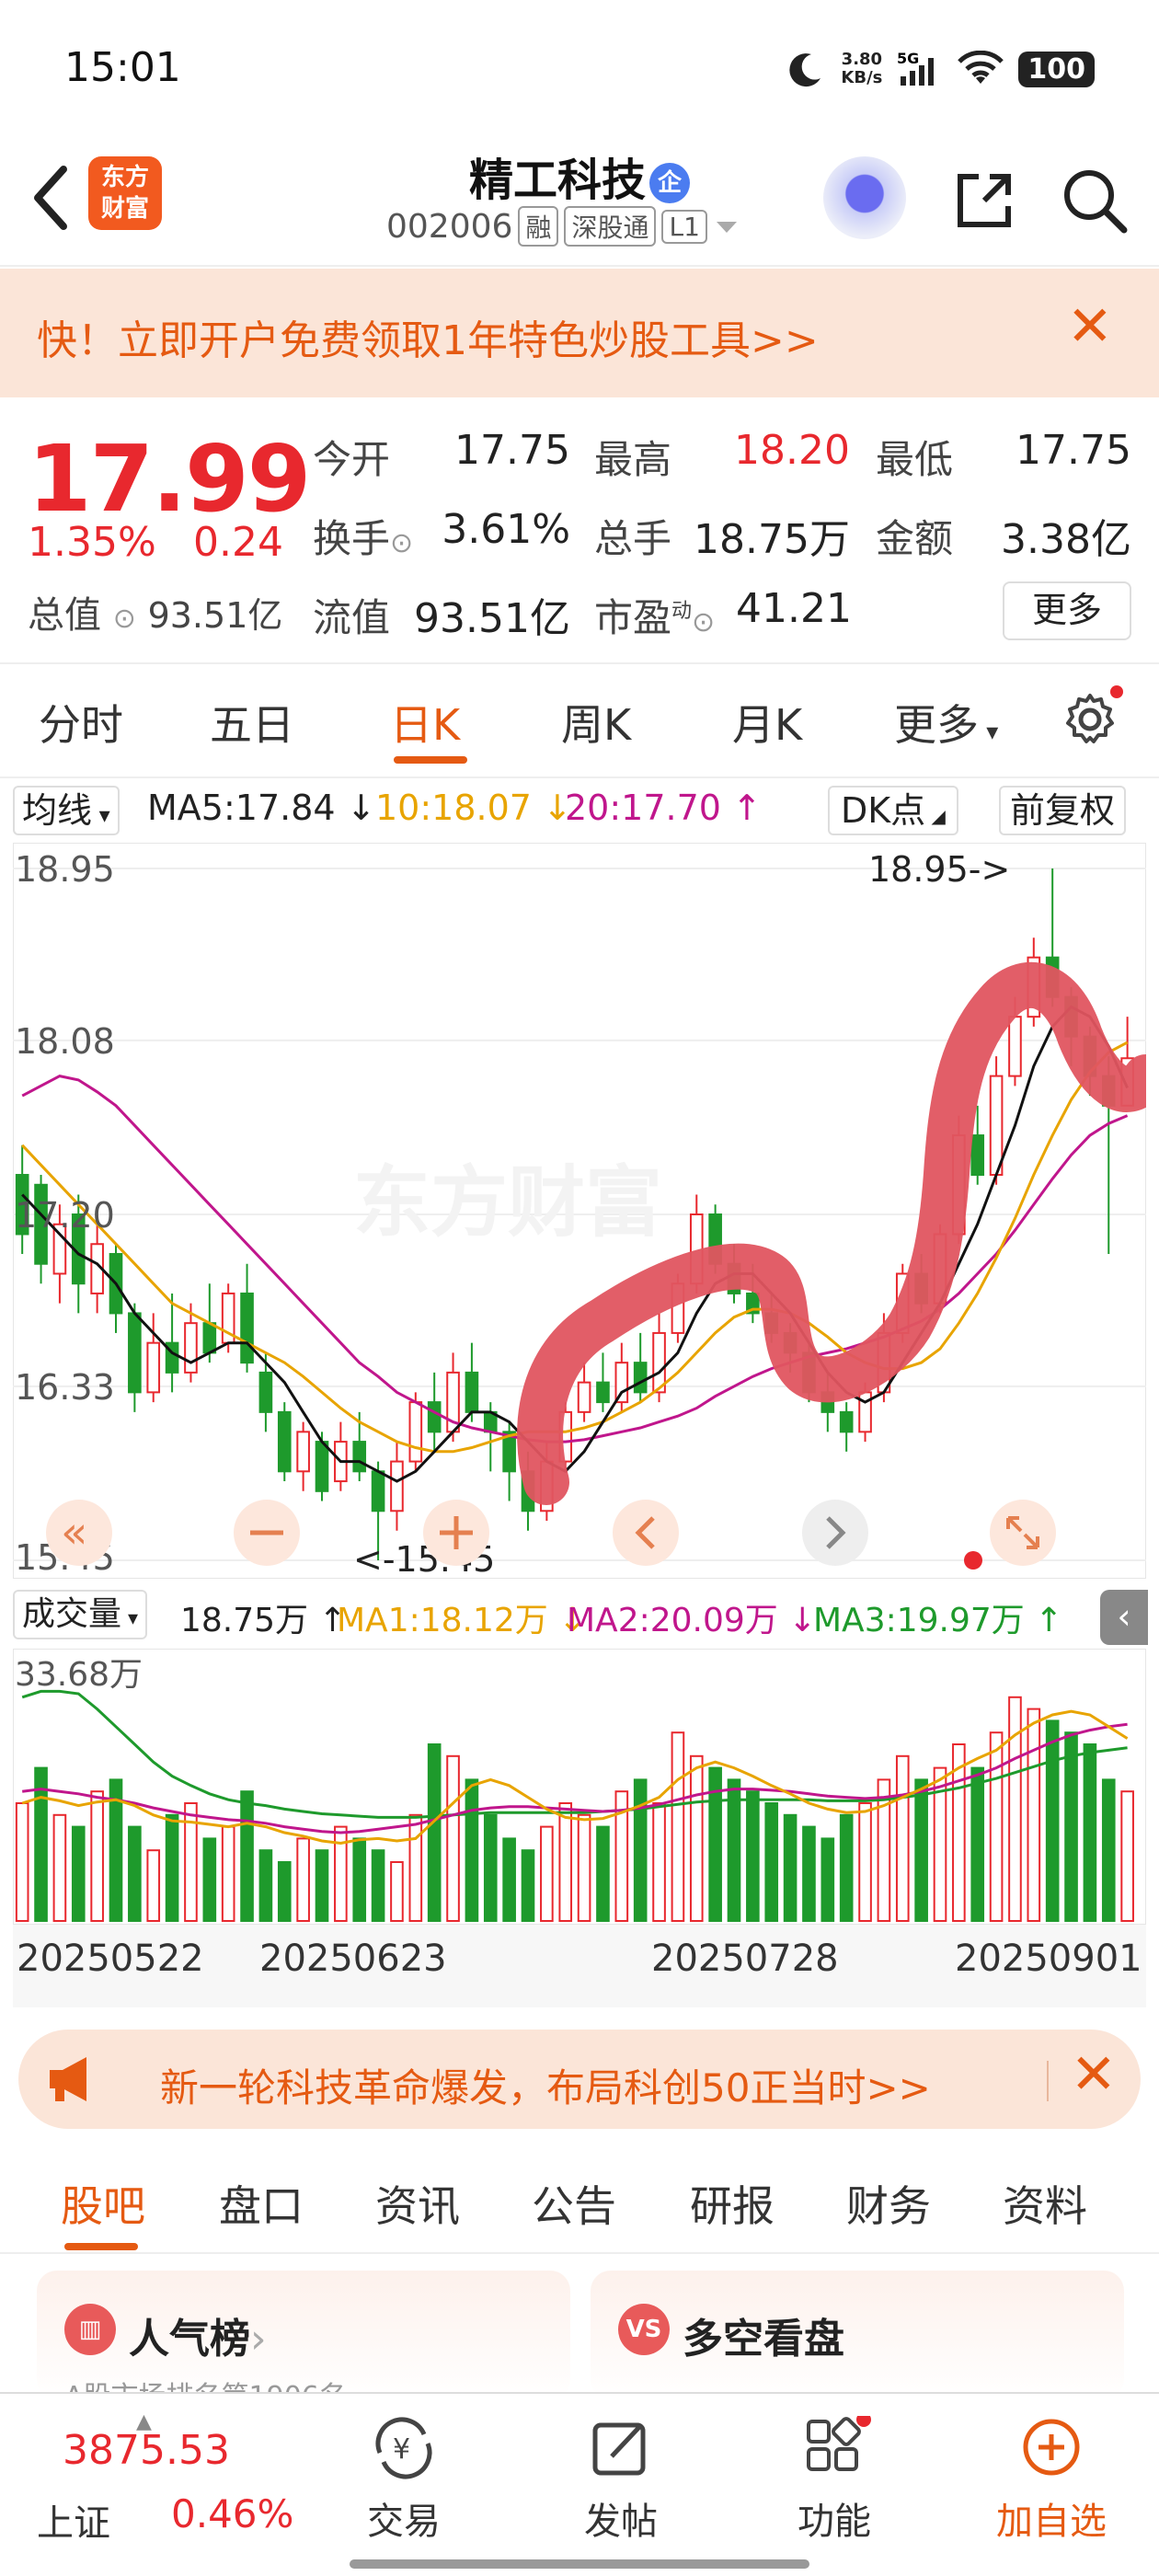 The image size is (1159, 2576). I want to click on app-logo: 东方 财富, so click(125, 193).